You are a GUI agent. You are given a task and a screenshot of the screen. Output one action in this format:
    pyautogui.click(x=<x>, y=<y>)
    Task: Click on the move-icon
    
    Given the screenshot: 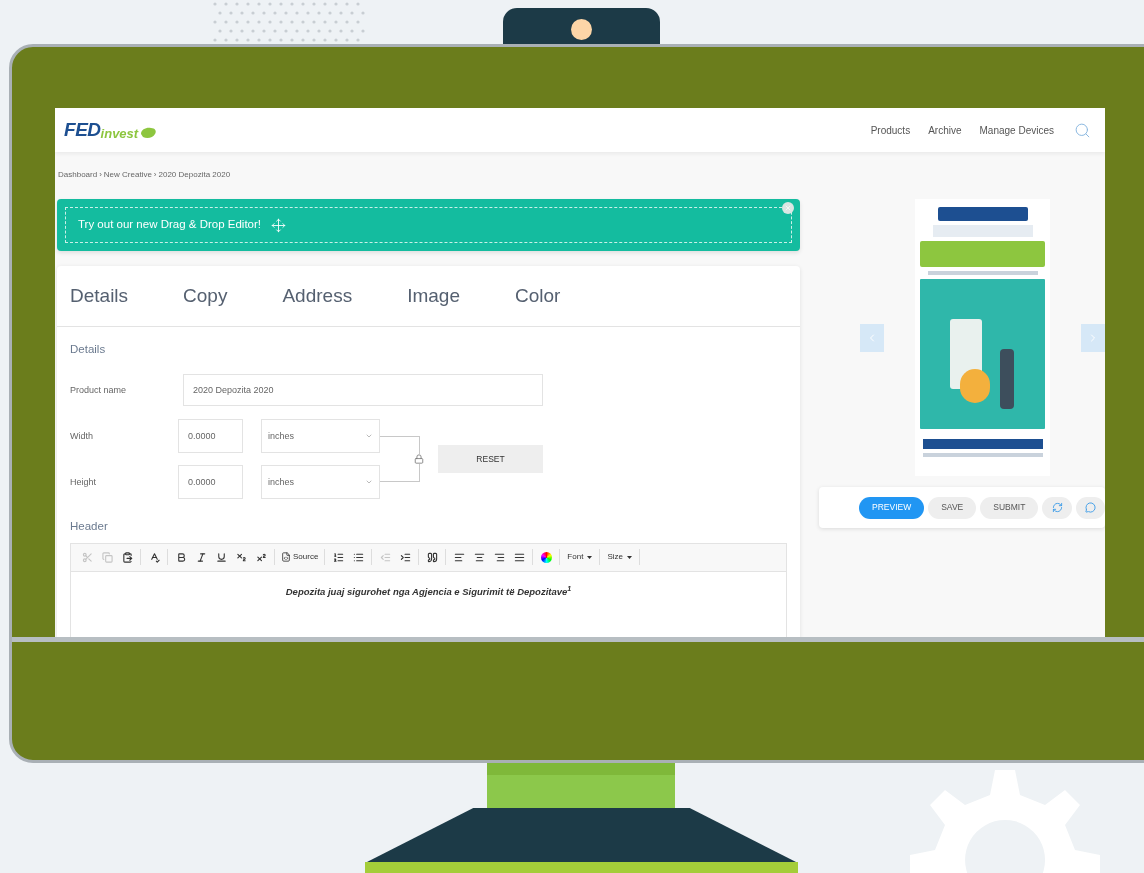 What is the action you would take?
    pyautogui.click(x=278, y=225)
    